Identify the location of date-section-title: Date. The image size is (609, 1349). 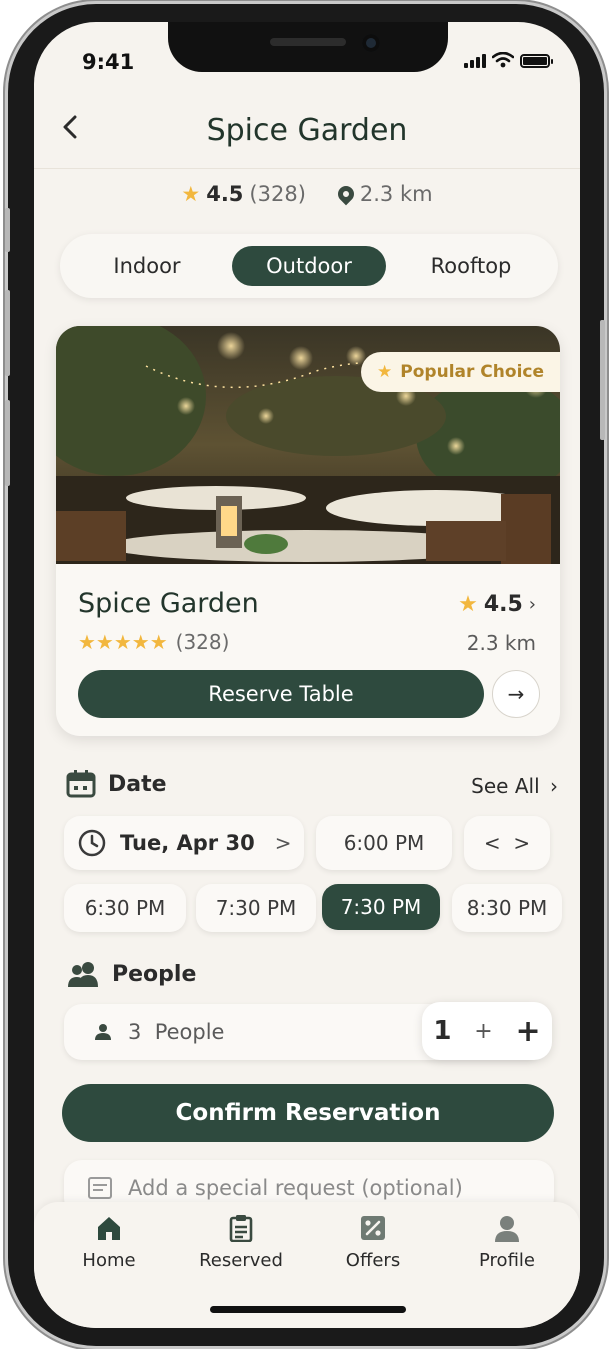
(116, 784).